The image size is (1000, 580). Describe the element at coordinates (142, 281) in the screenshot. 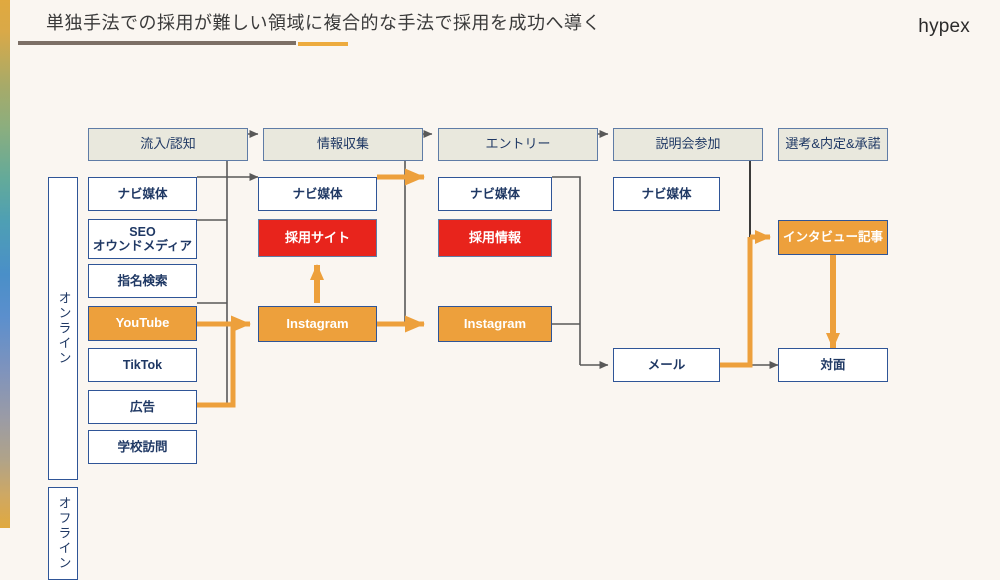

I see `node-inflow-brand-search: 指名検索` at that location.